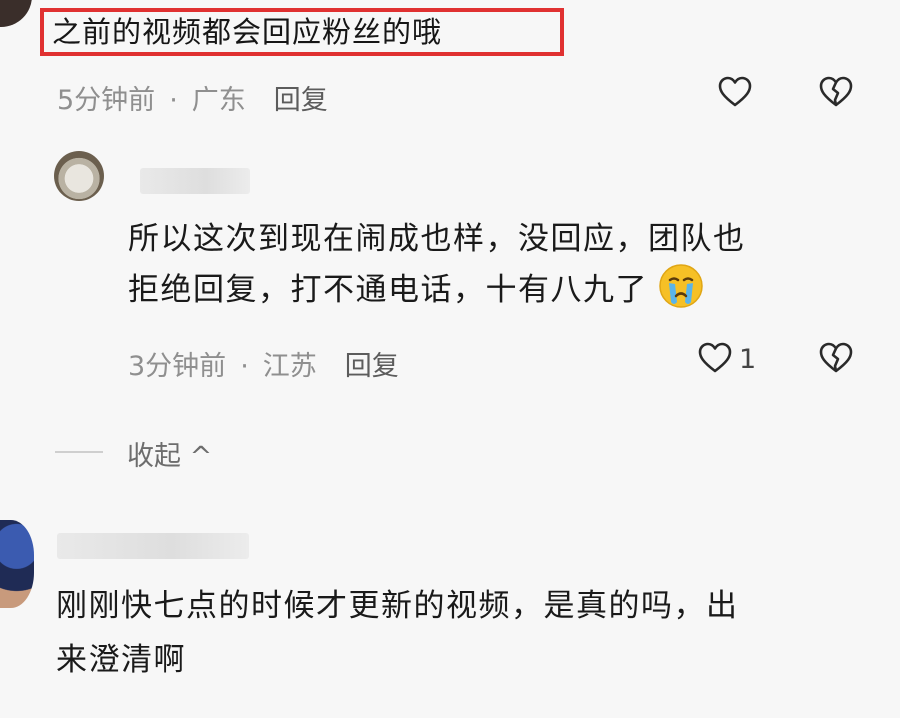 Image resolution: width=900 pixels, height=718 pixels. I want to click on divider, so click(79, 452).